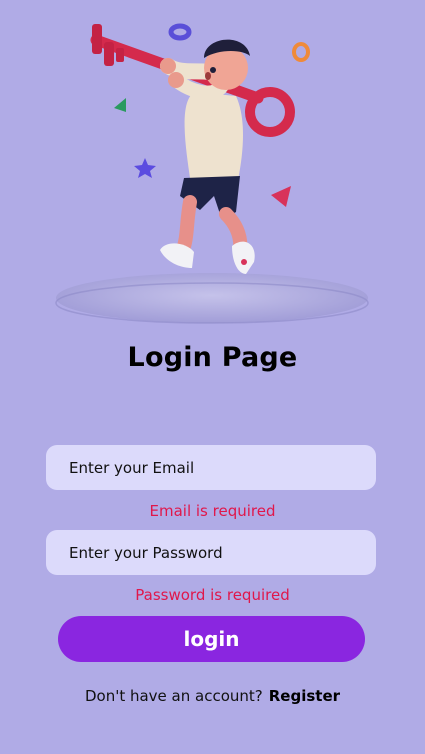 Image resolution: width=425 pixels, height=754 pixels. Describe the element at coordinates (213, 136) in the screenshot. I see `sweater-shape` at that location.